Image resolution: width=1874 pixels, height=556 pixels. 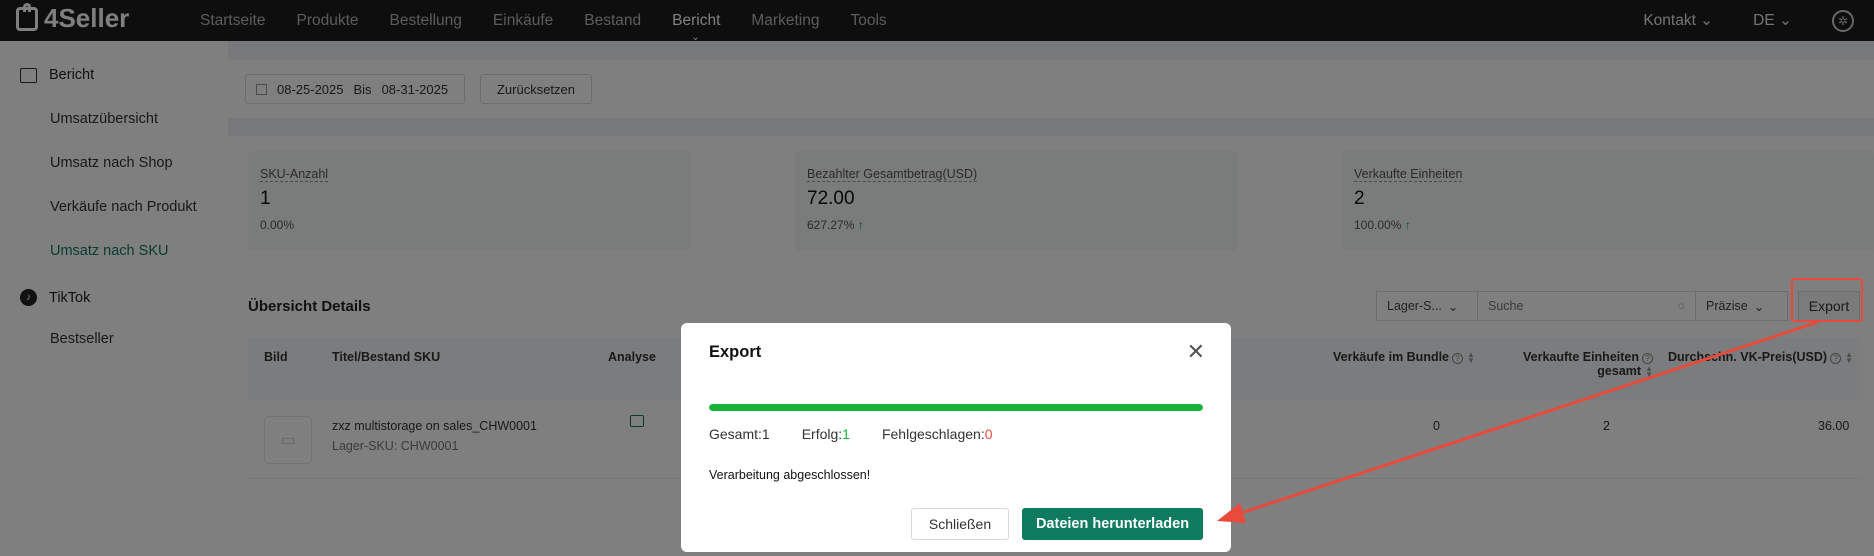 I want to click on close-button: Schließen, so click(x=960, y=524).